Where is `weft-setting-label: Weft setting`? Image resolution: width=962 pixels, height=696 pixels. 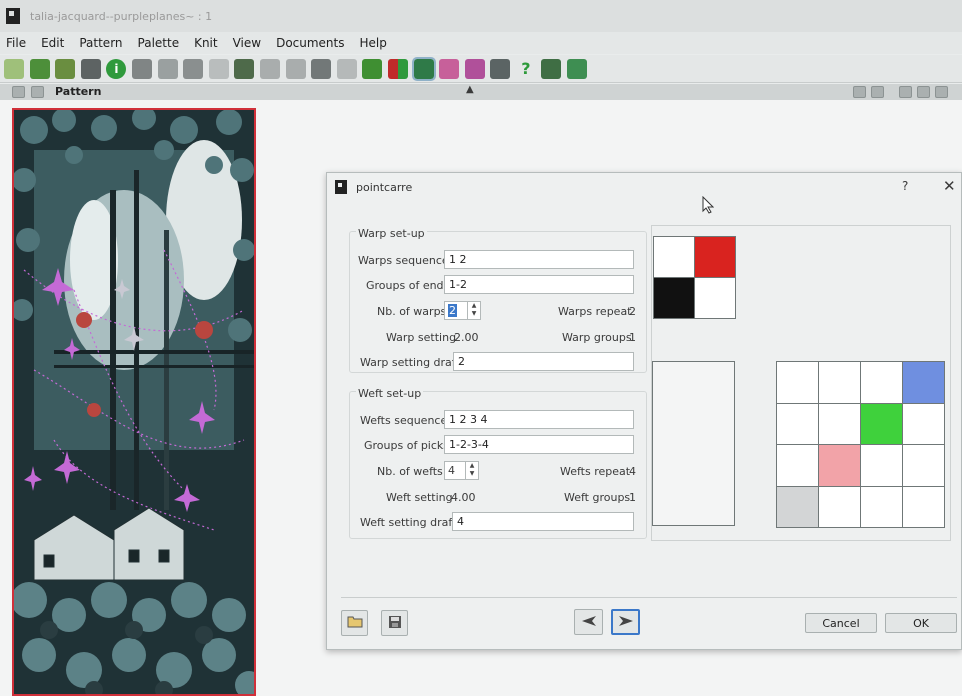
weft-setting-label: Weft setting is located at coordinates (419, 497).